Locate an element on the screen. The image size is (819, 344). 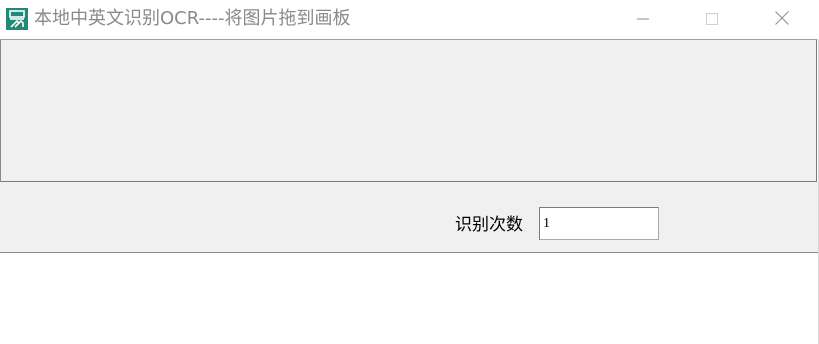
maximize-icon is located at coordinates (712, 19).